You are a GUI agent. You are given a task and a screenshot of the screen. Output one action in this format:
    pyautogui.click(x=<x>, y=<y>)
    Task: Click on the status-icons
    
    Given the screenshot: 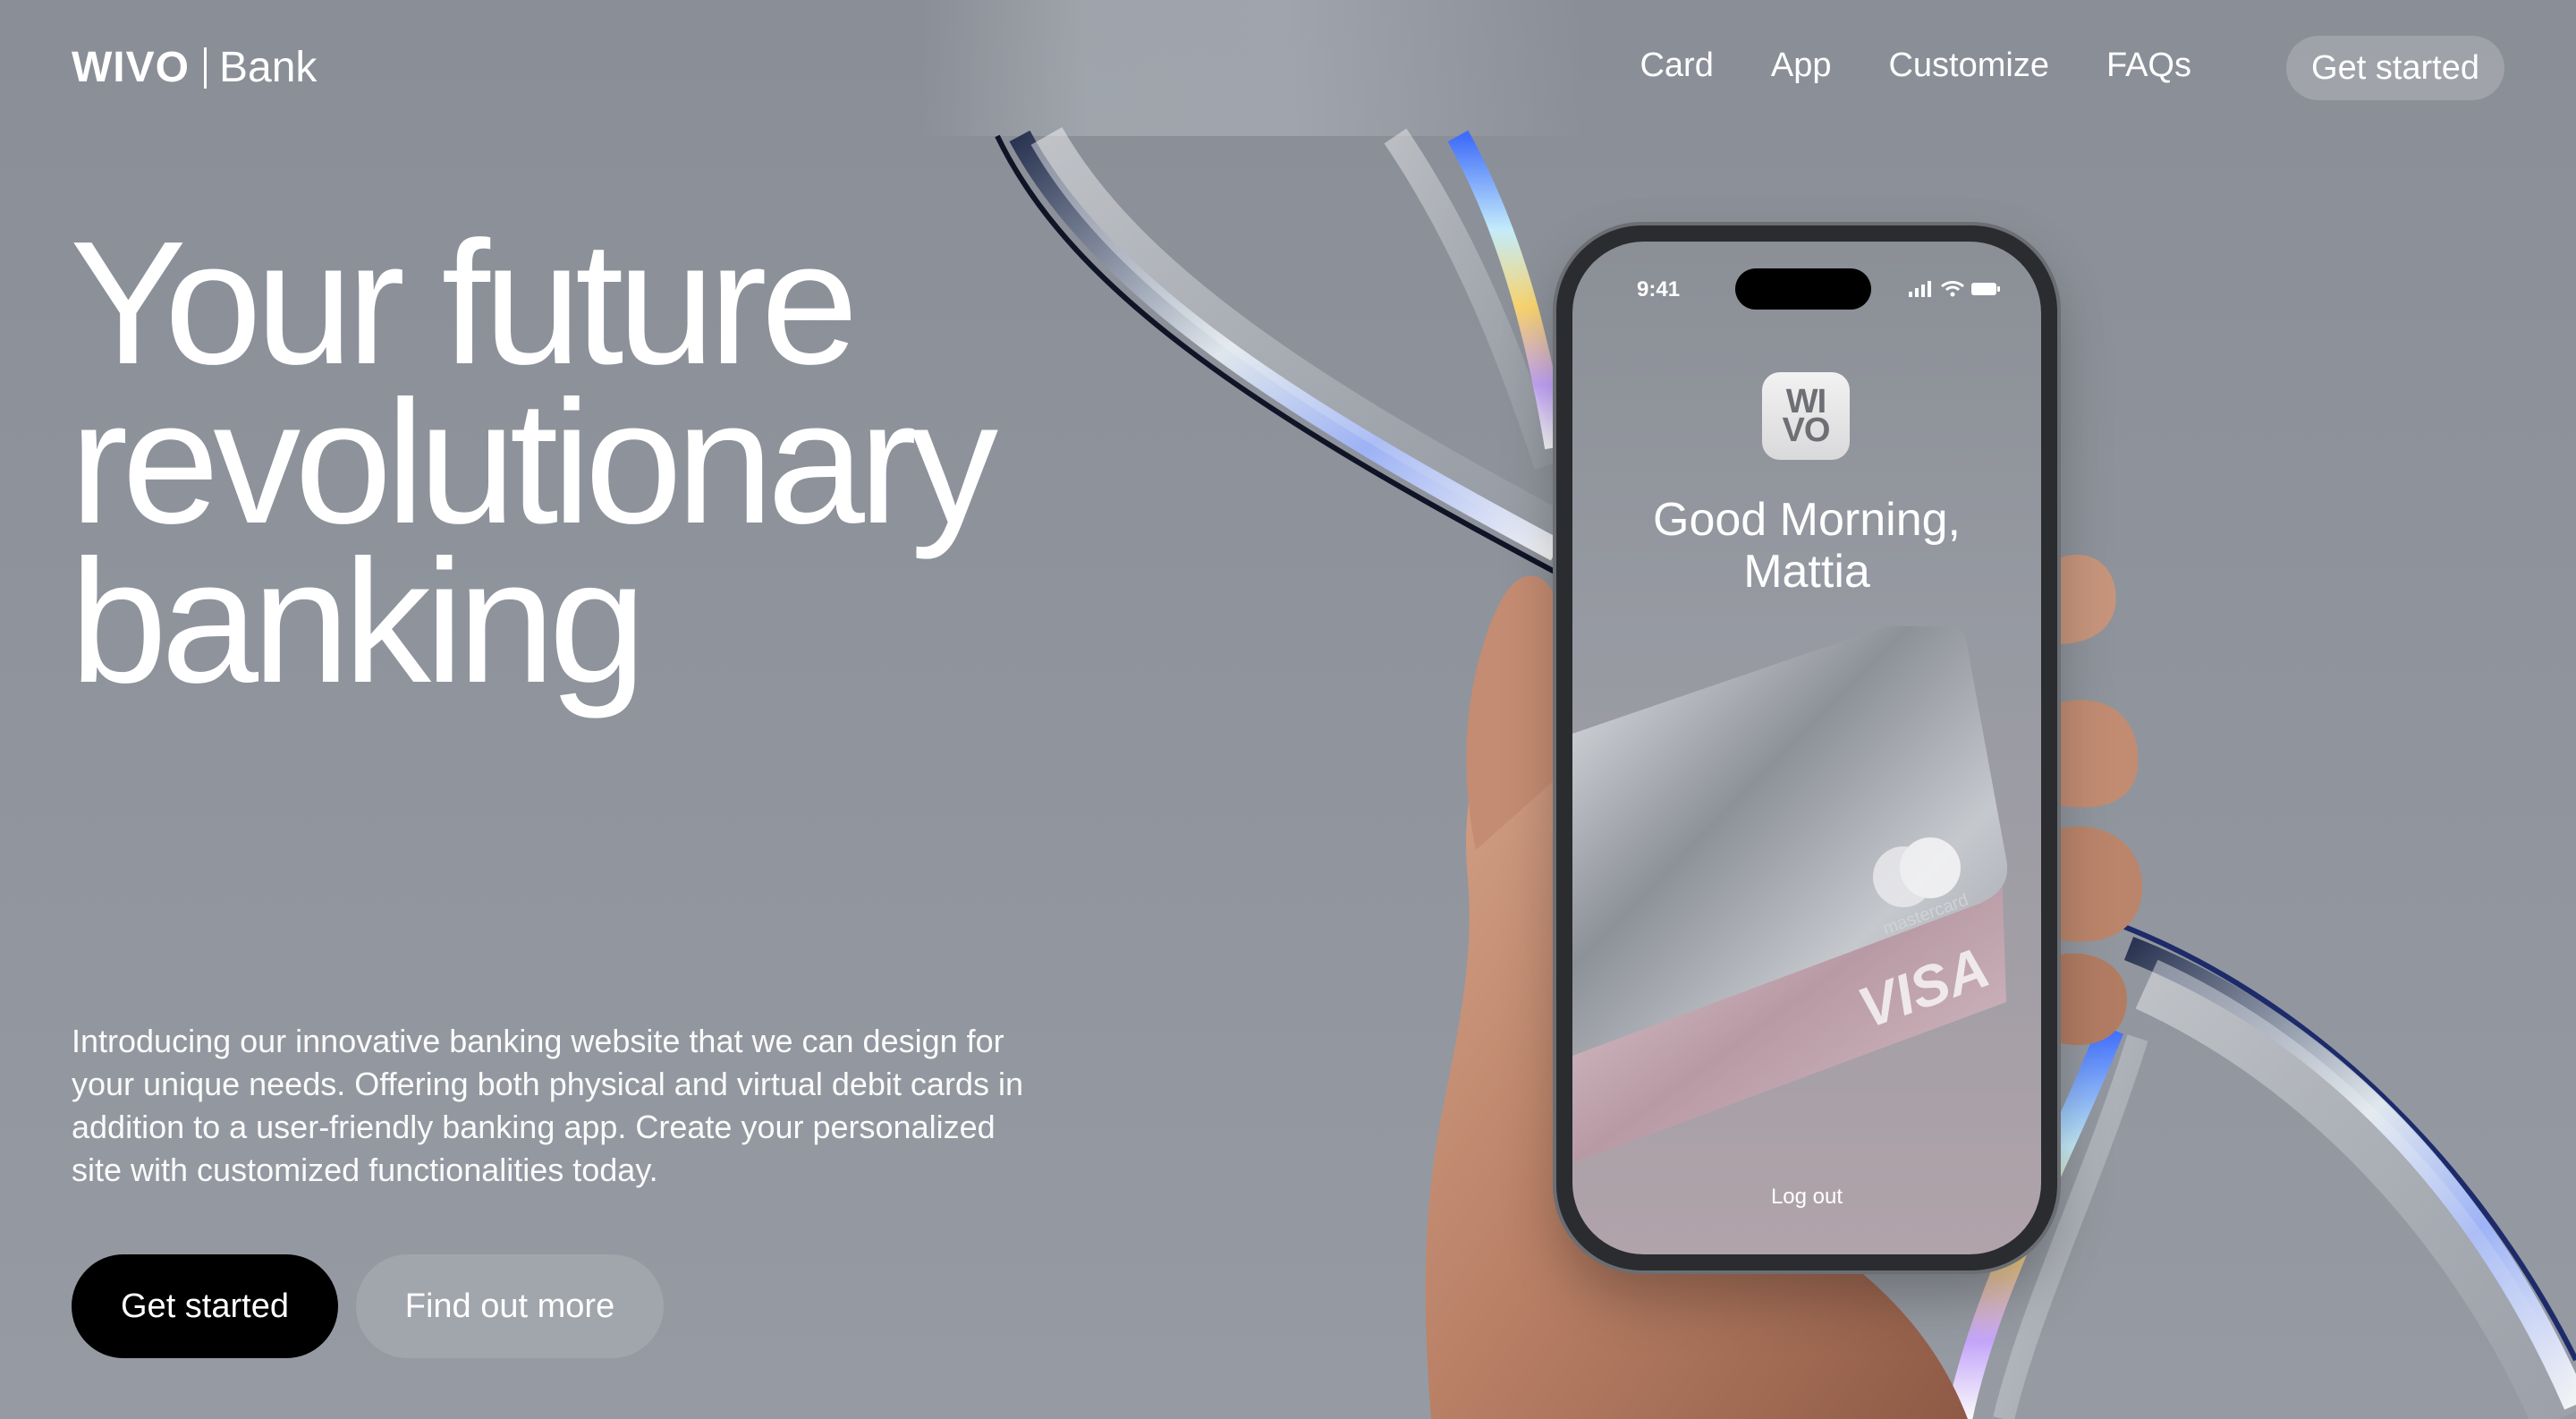 What is the action you would take?
    pyautogui.click(x=1954, y=289)
    